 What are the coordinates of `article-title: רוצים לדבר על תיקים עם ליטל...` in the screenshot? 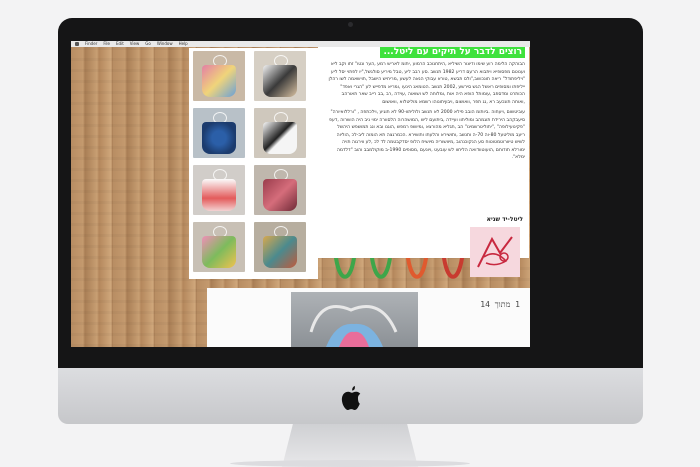 It's located at (452, 52).